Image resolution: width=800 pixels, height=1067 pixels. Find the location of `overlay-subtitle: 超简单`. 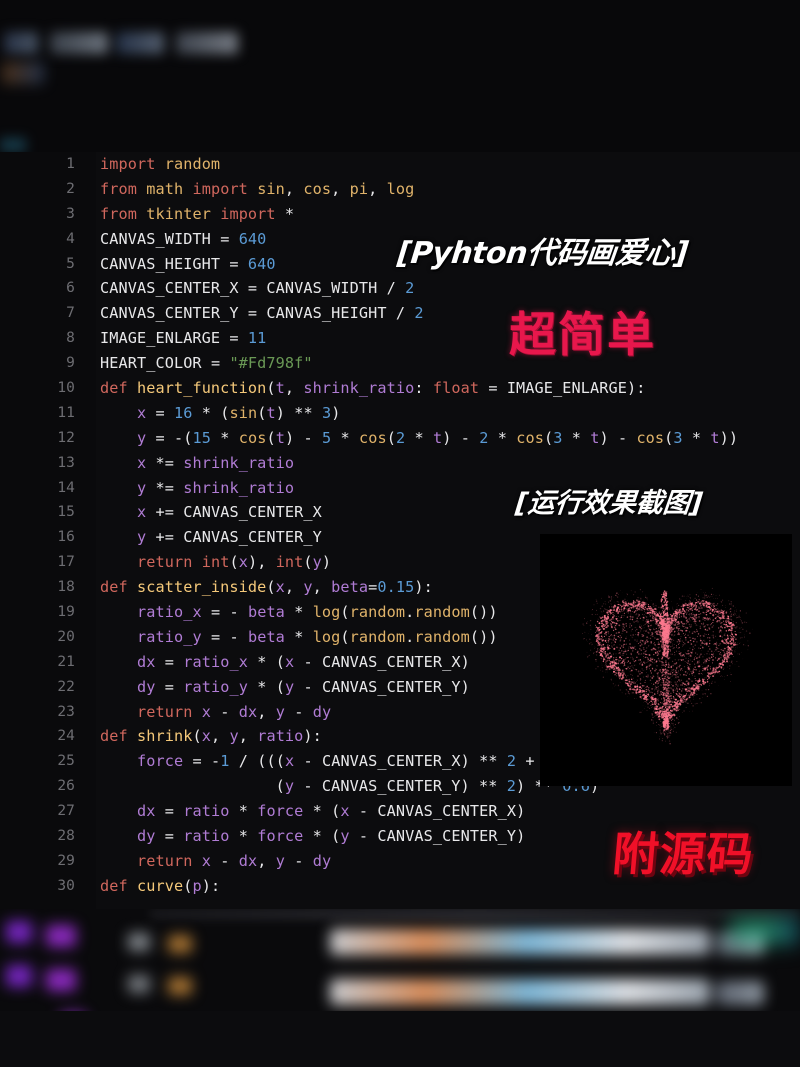

overlay-subtitle: 超简单 is located at coordinates (582, 335).